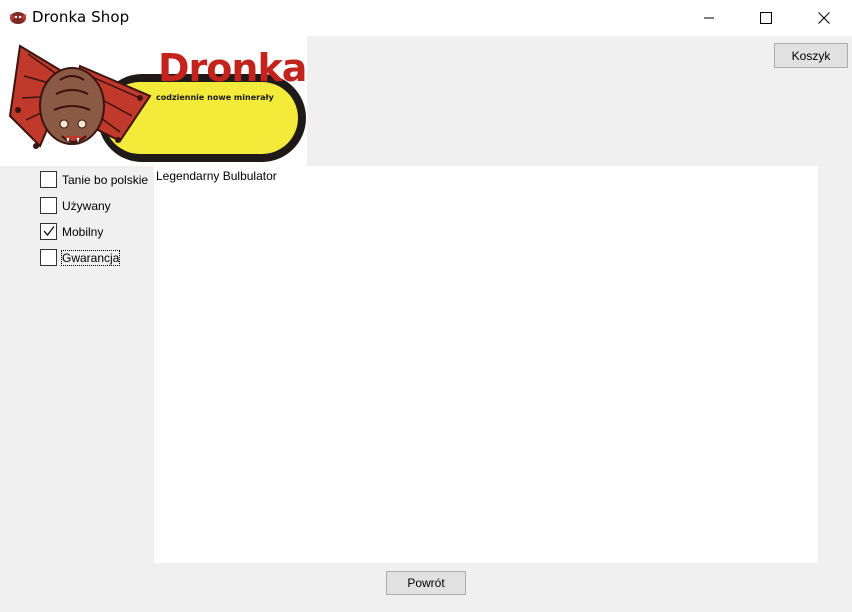  Describe the element at coordinates (232, 68) in the screenshot. I see `logo-title: Dronka` at that location.